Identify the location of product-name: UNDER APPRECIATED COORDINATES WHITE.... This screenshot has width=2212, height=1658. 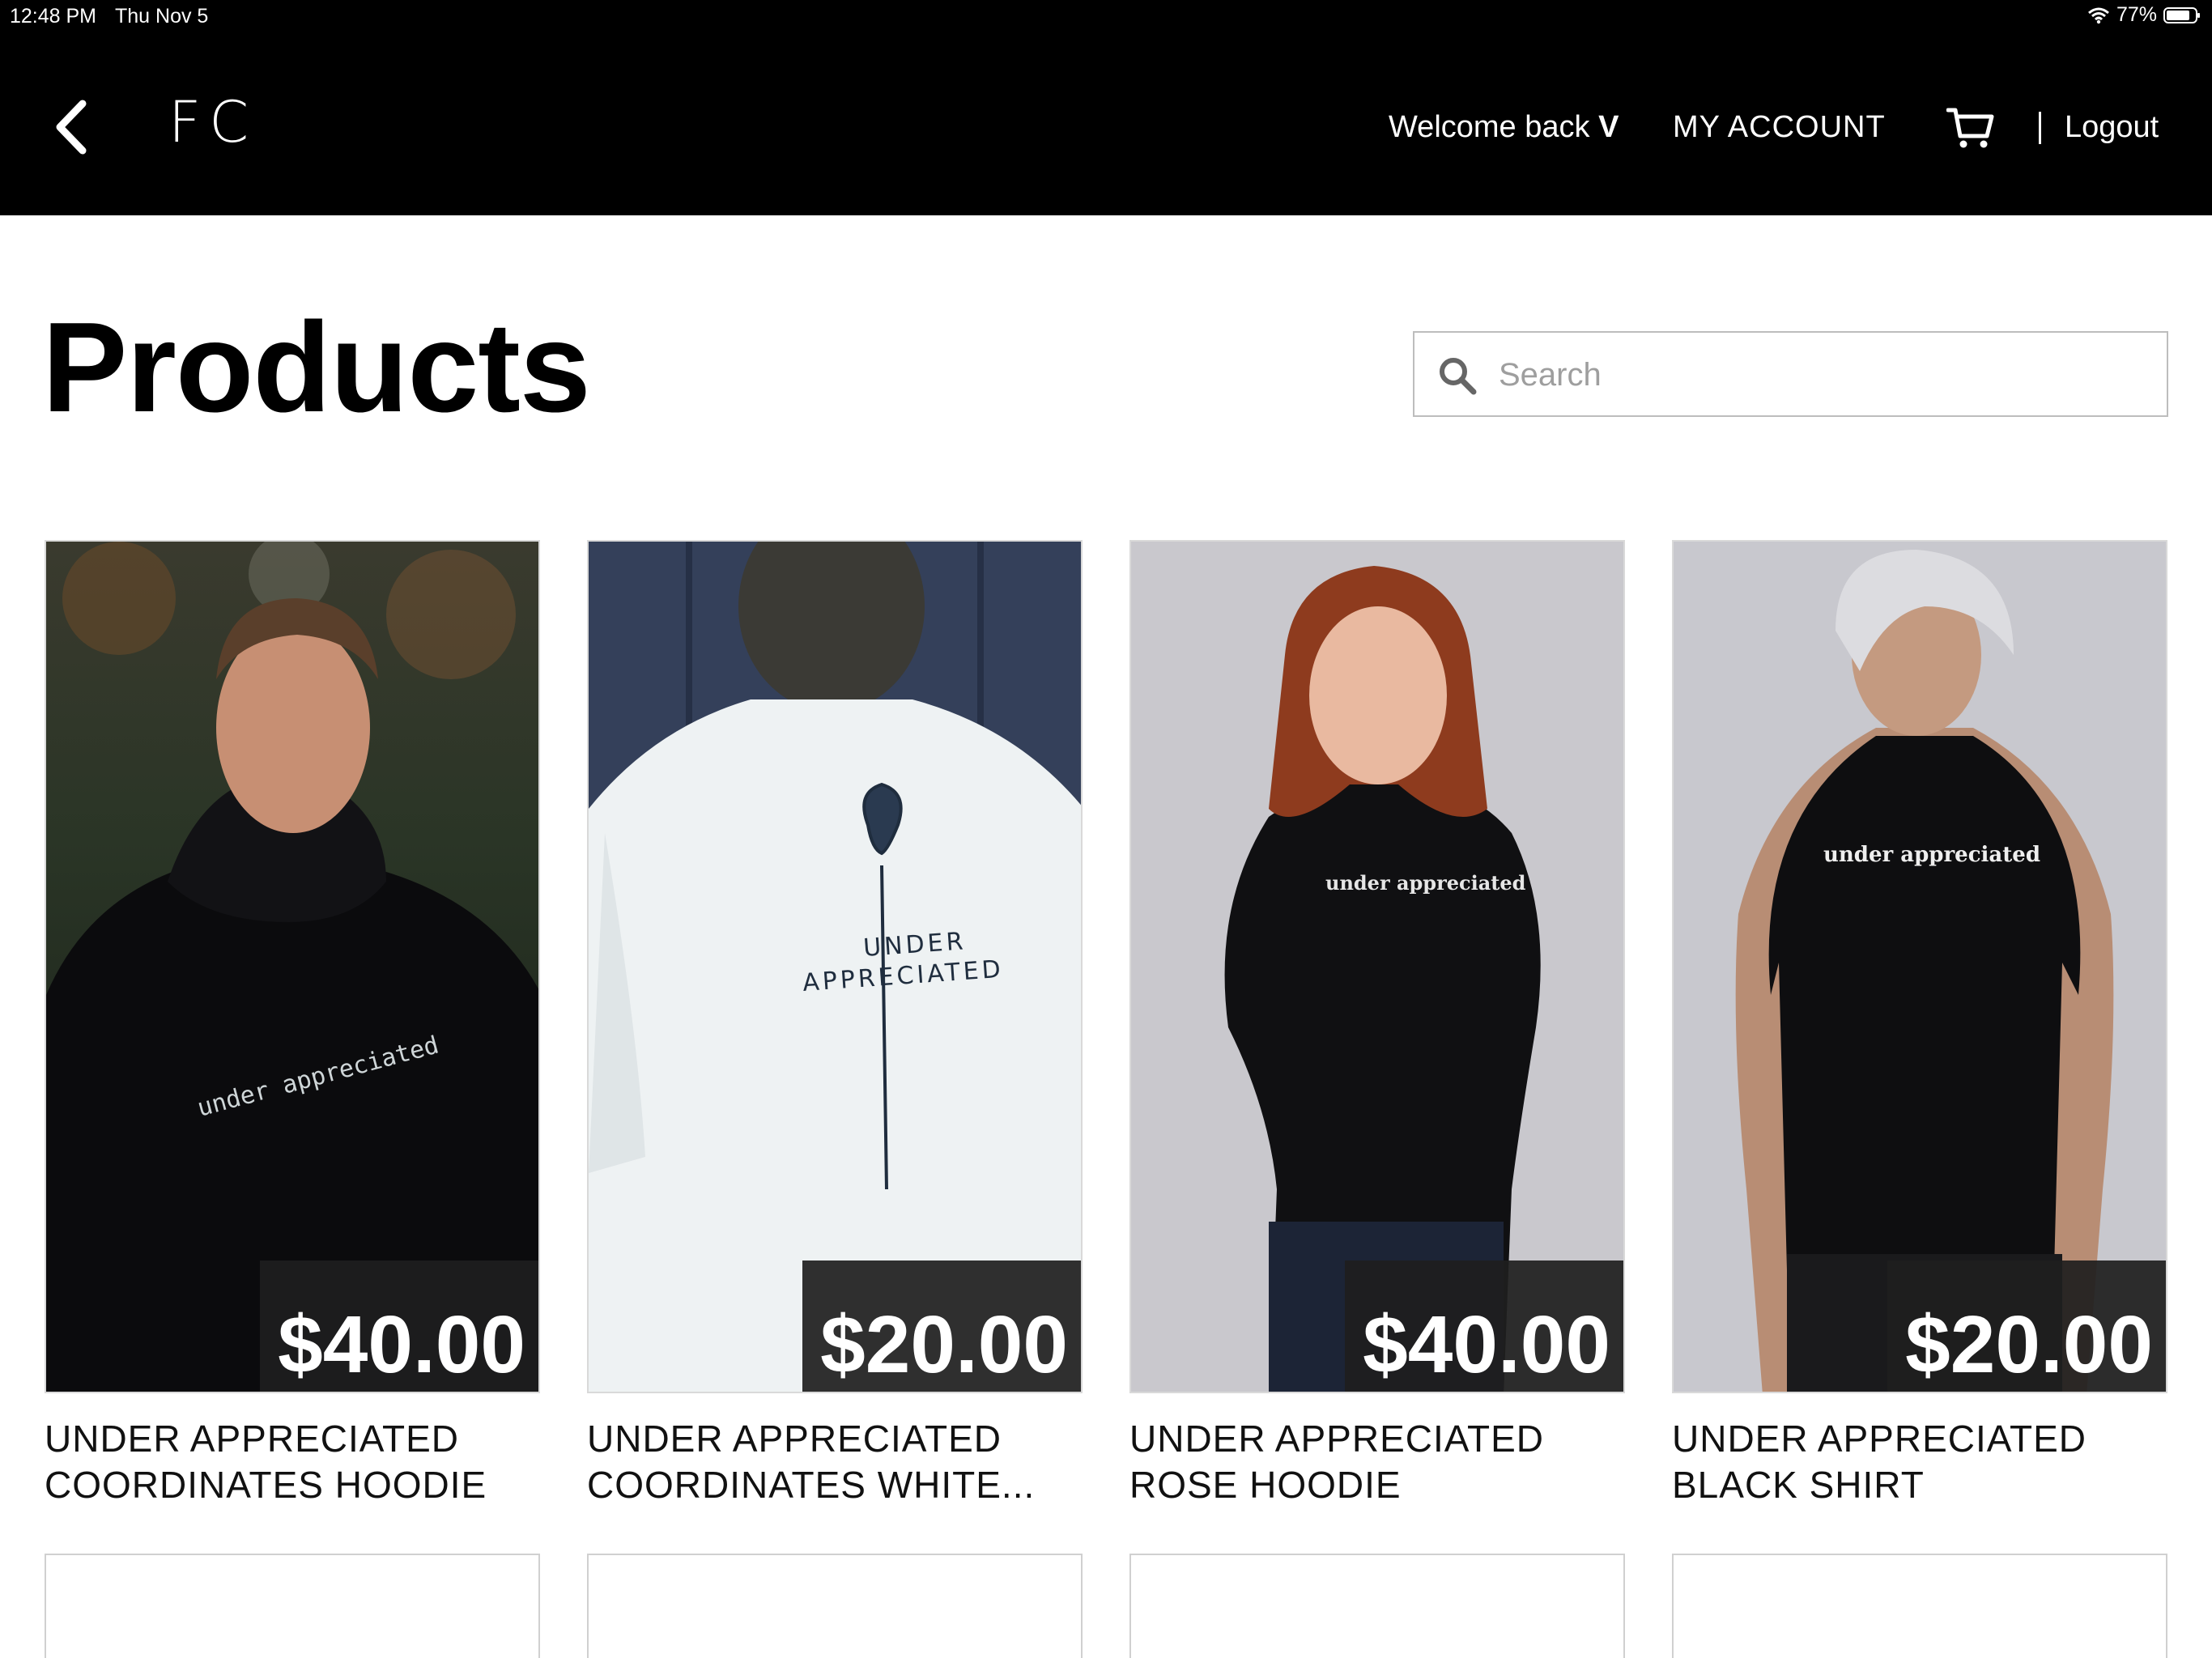
(835, 1462).